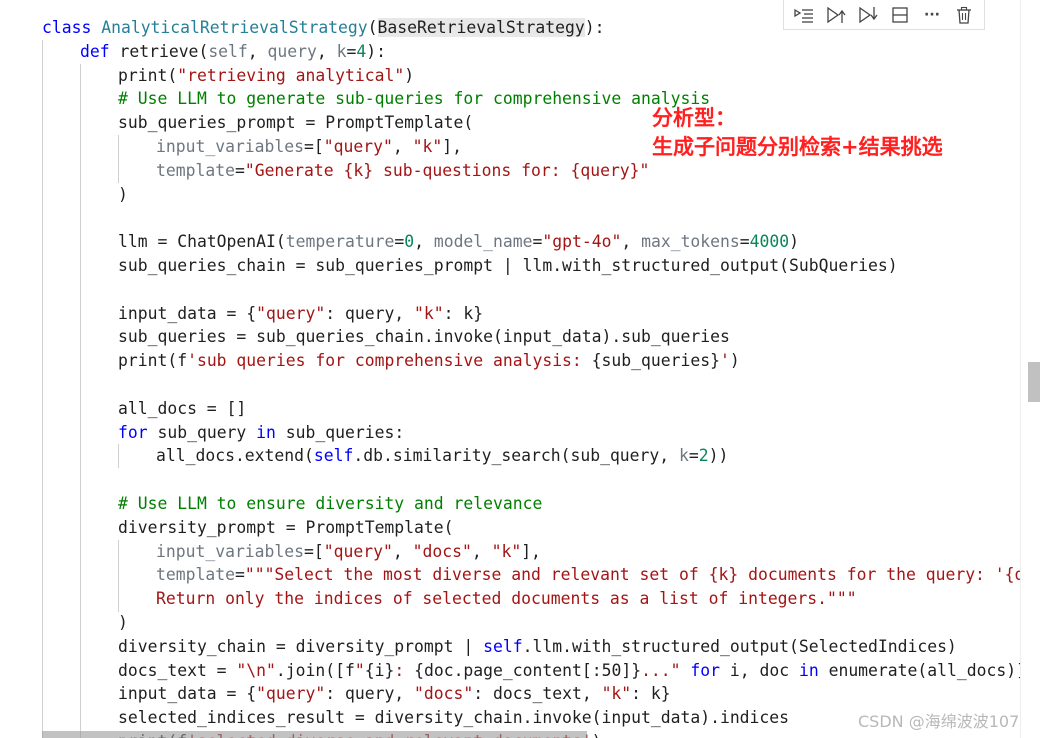  What do you see at coordinates (694, 118) in the screenshot?
I see `annotation-line-1: 分析型：` at bounding box center [694, 118].